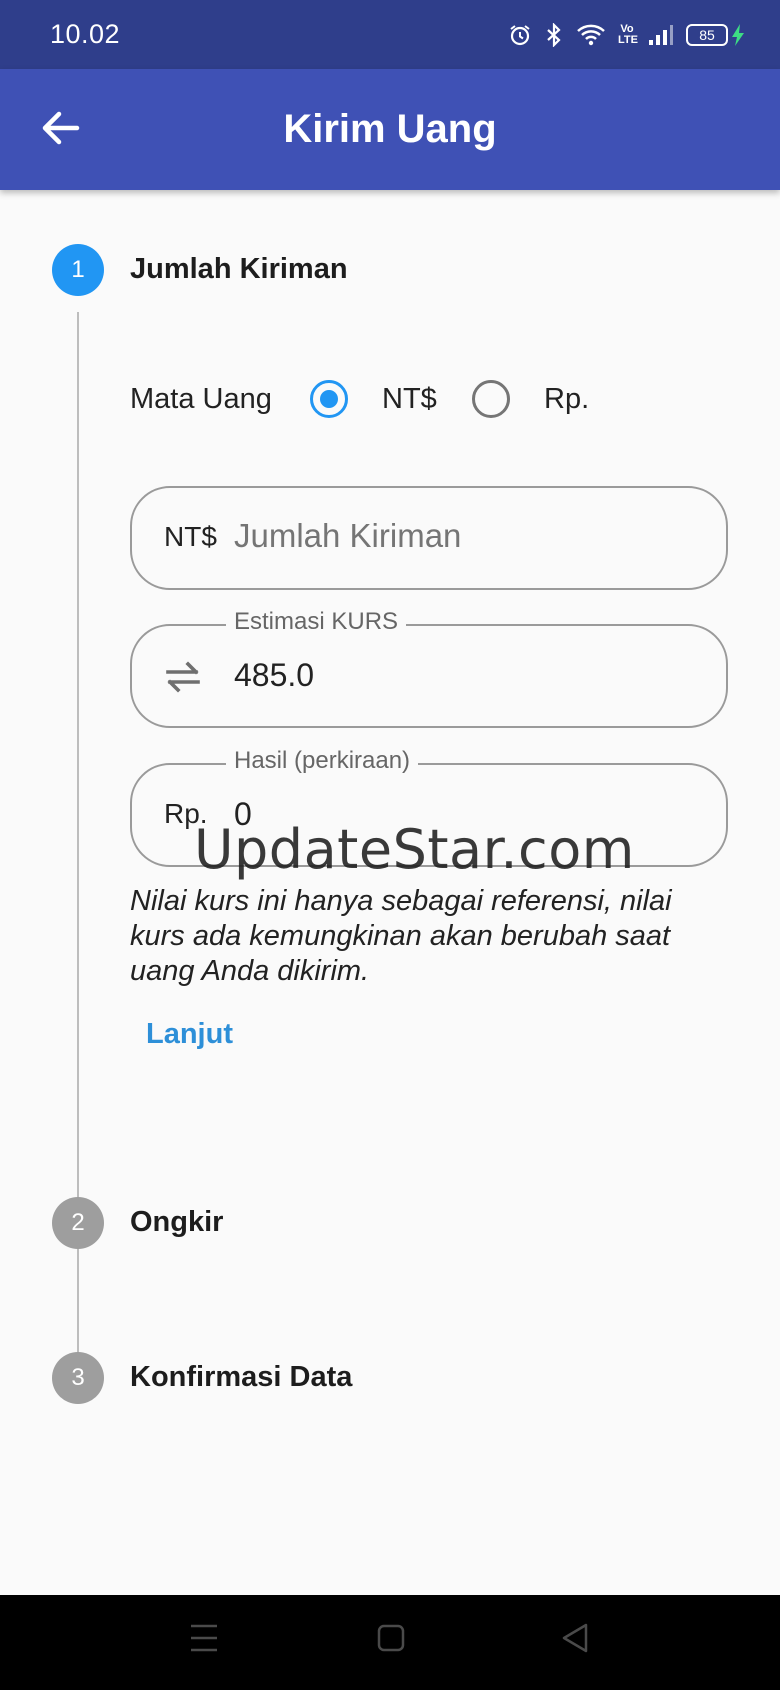  I want to click on rate-legend: Estimasi KURS, so click(316, 622).